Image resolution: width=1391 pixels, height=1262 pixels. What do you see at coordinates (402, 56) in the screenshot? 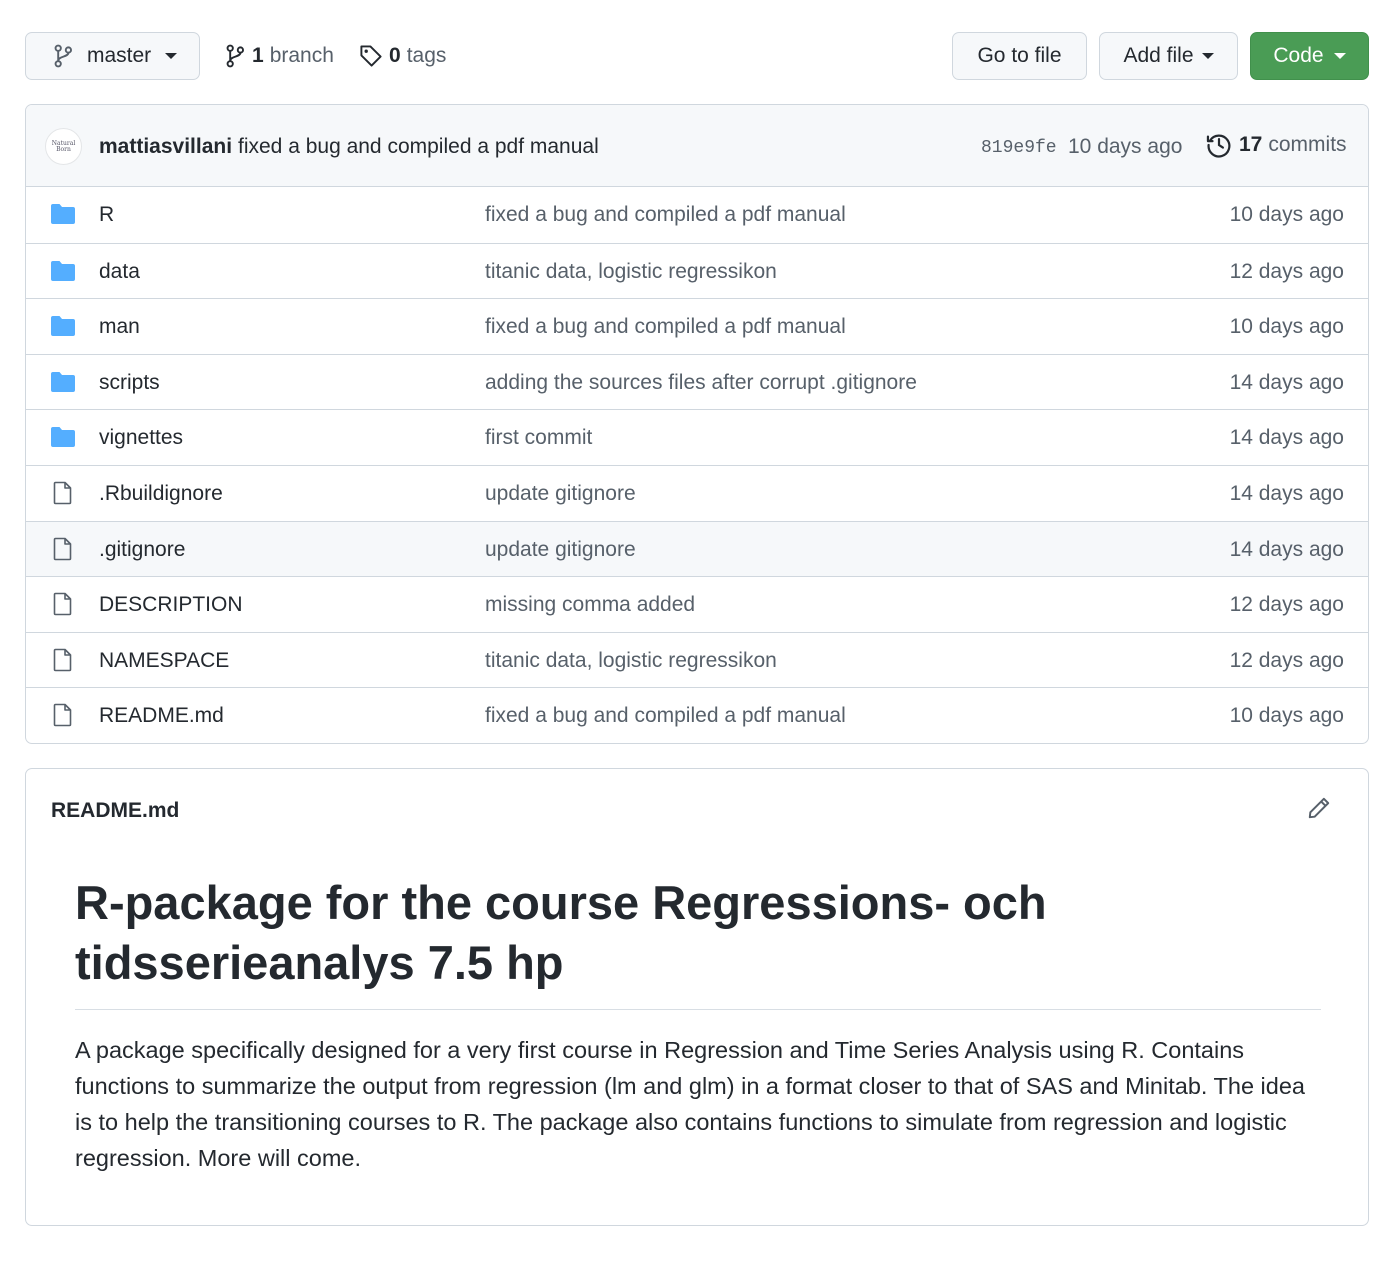
I see `tags-link: 0 tags` at bounding box center [402, 56].